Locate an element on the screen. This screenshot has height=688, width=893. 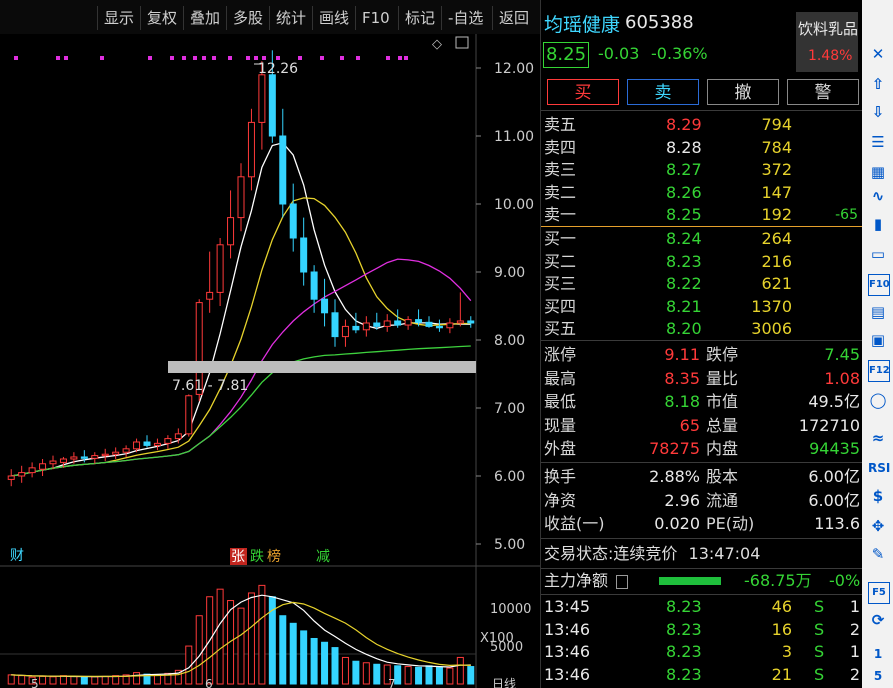
ask-row: 卖三 8.27 372 is located at coordinates (703, 170).